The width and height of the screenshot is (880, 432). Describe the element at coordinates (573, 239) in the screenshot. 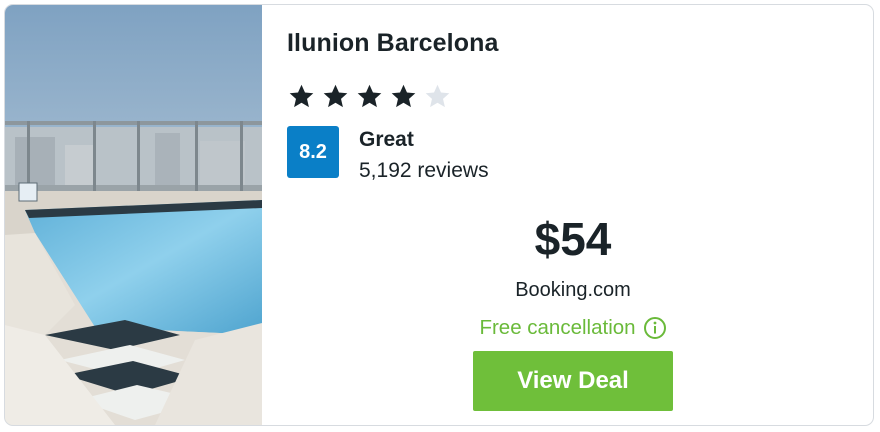

I see `price: $54` at that location.